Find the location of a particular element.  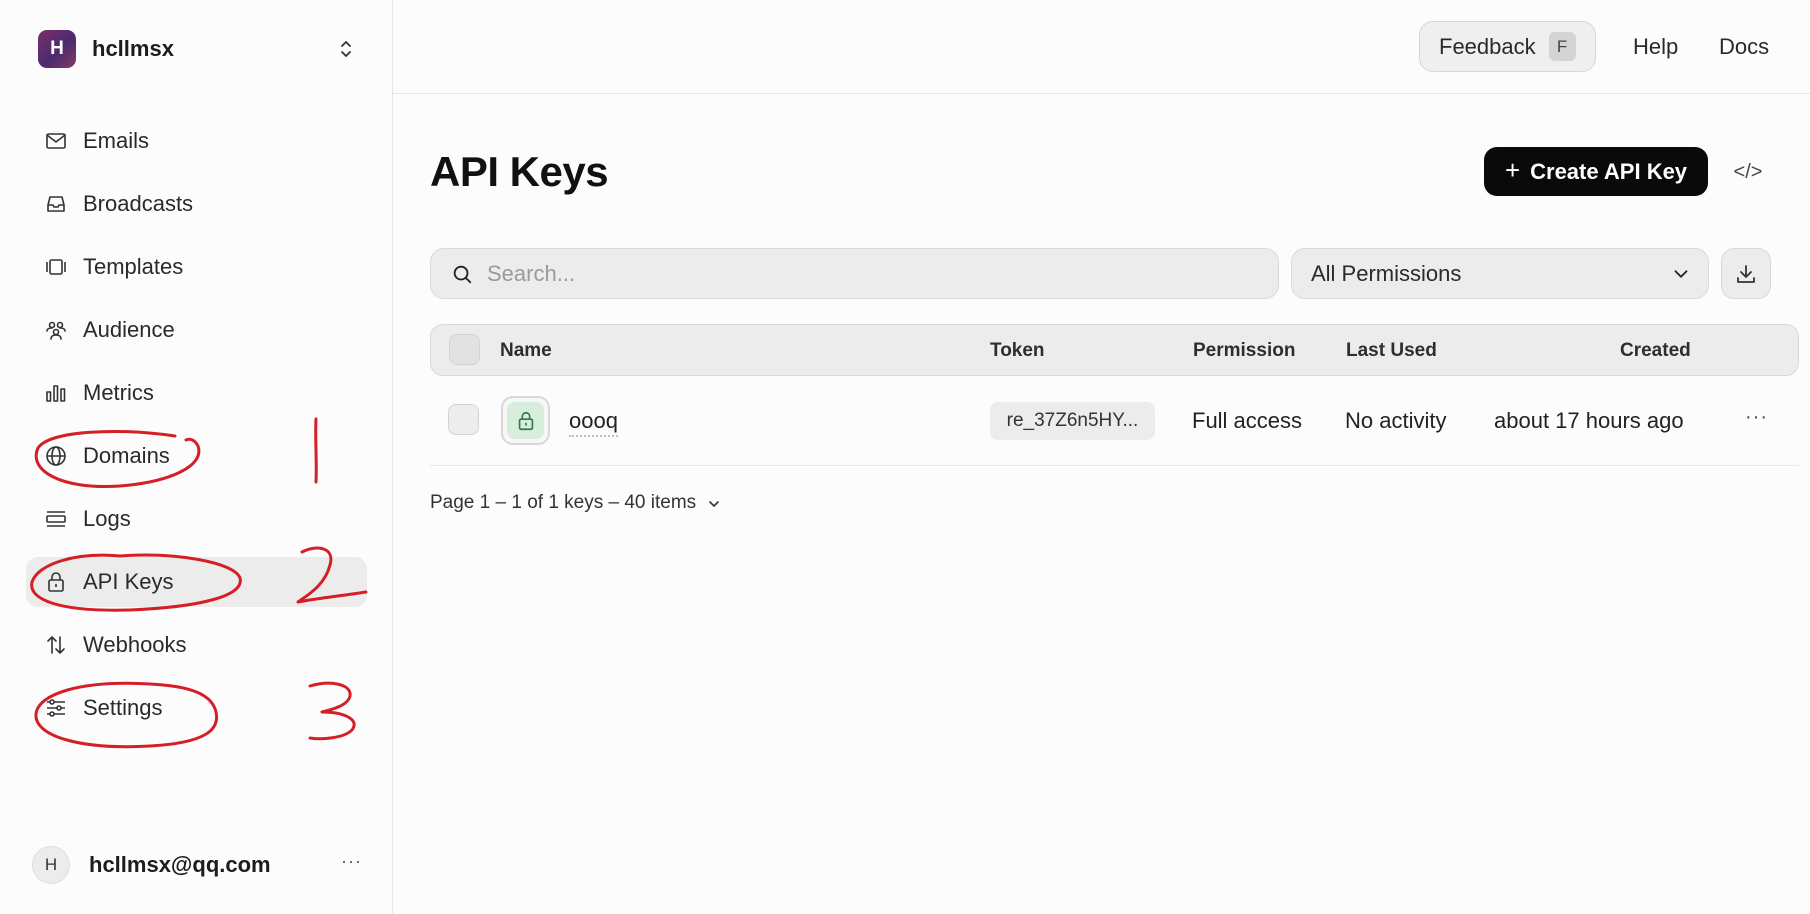

avatar: H is located at coordinates (51, 865).